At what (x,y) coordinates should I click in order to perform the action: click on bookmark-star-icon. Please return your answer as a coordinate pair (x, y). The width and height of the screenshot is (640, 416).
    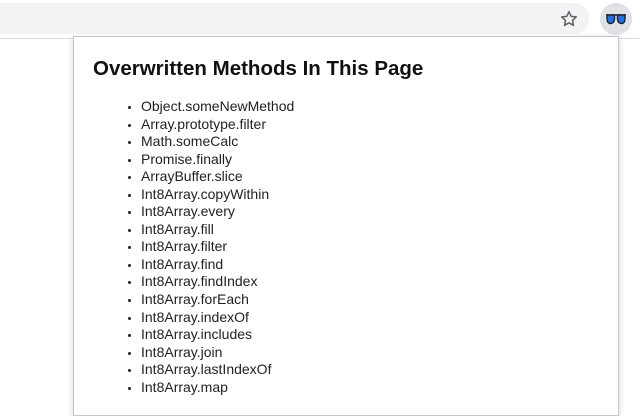
    Looking at the image, I should click on (569, 19).